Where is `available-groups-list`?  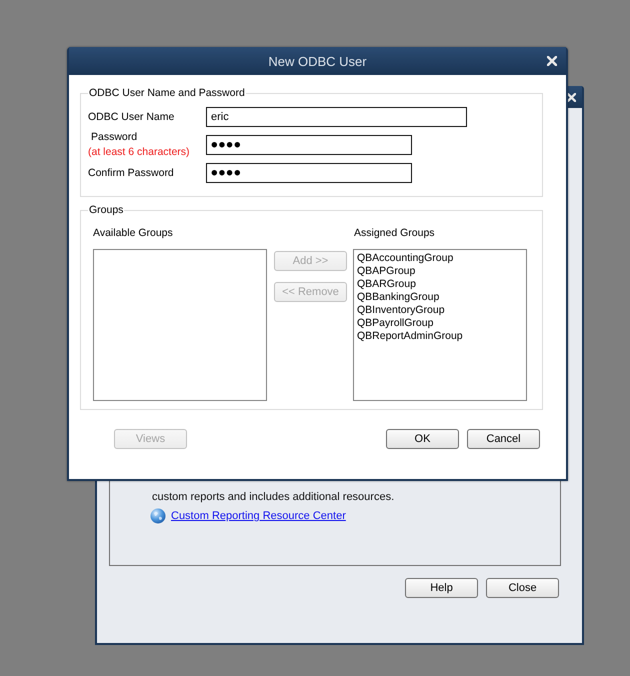
available-groups-list is located at coordinates (180, 325).